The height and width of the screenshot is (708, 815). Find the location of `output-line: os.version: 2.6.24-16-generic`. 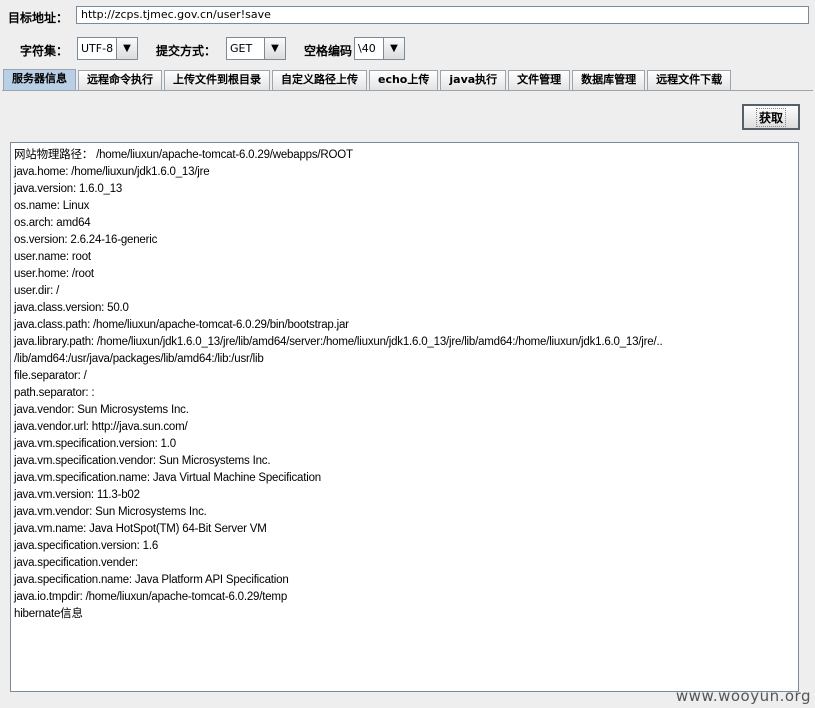

output-line: os.version: 2.6.24-16-generic is located at coordinates (86, 240).